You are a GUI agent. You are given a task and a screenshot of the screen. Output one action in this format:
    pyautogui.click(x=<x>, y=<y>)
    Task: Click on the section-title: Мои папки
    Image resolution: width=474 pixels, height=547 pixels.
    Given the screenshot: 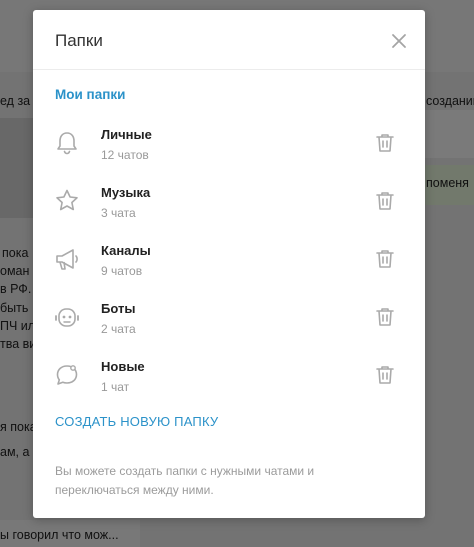 What is the action you would take?
    pyautogui.click(x=90, y=94)
    